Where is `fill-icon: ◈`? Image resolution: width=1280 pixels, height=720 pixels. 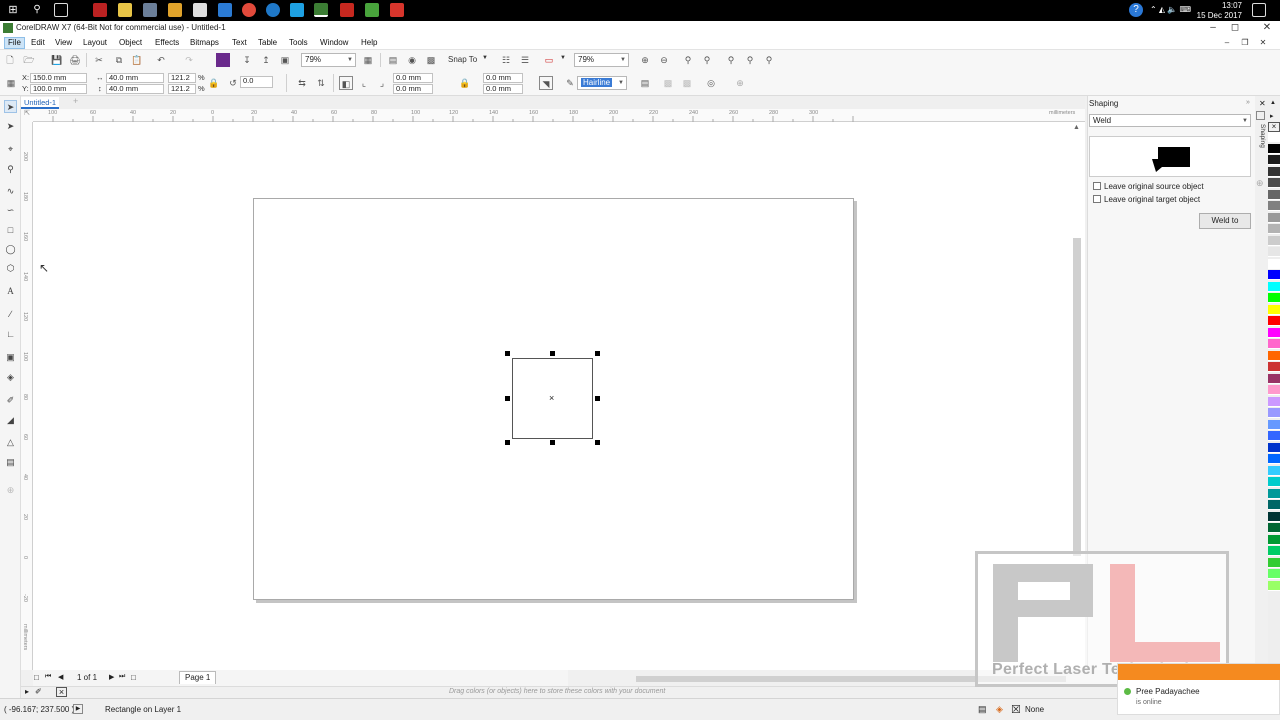 fill-icon: ◈ is located at coordinates (999, 709).